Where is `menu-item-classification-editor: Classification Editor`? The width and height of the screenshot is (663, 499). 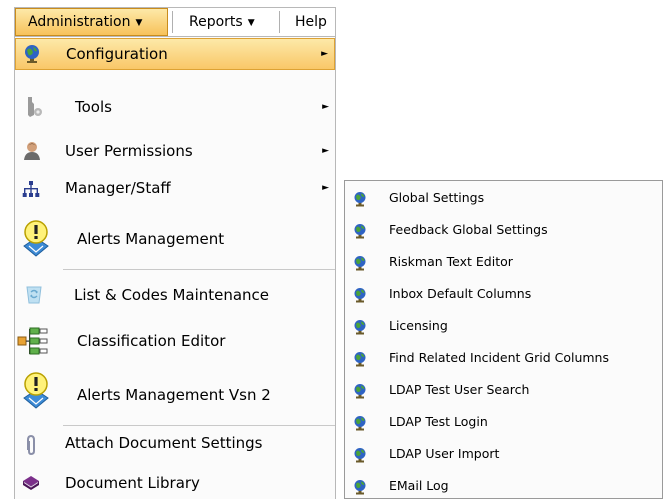 menu-item-classification-editor: Classification Editor is located at coordinates (175, 342).